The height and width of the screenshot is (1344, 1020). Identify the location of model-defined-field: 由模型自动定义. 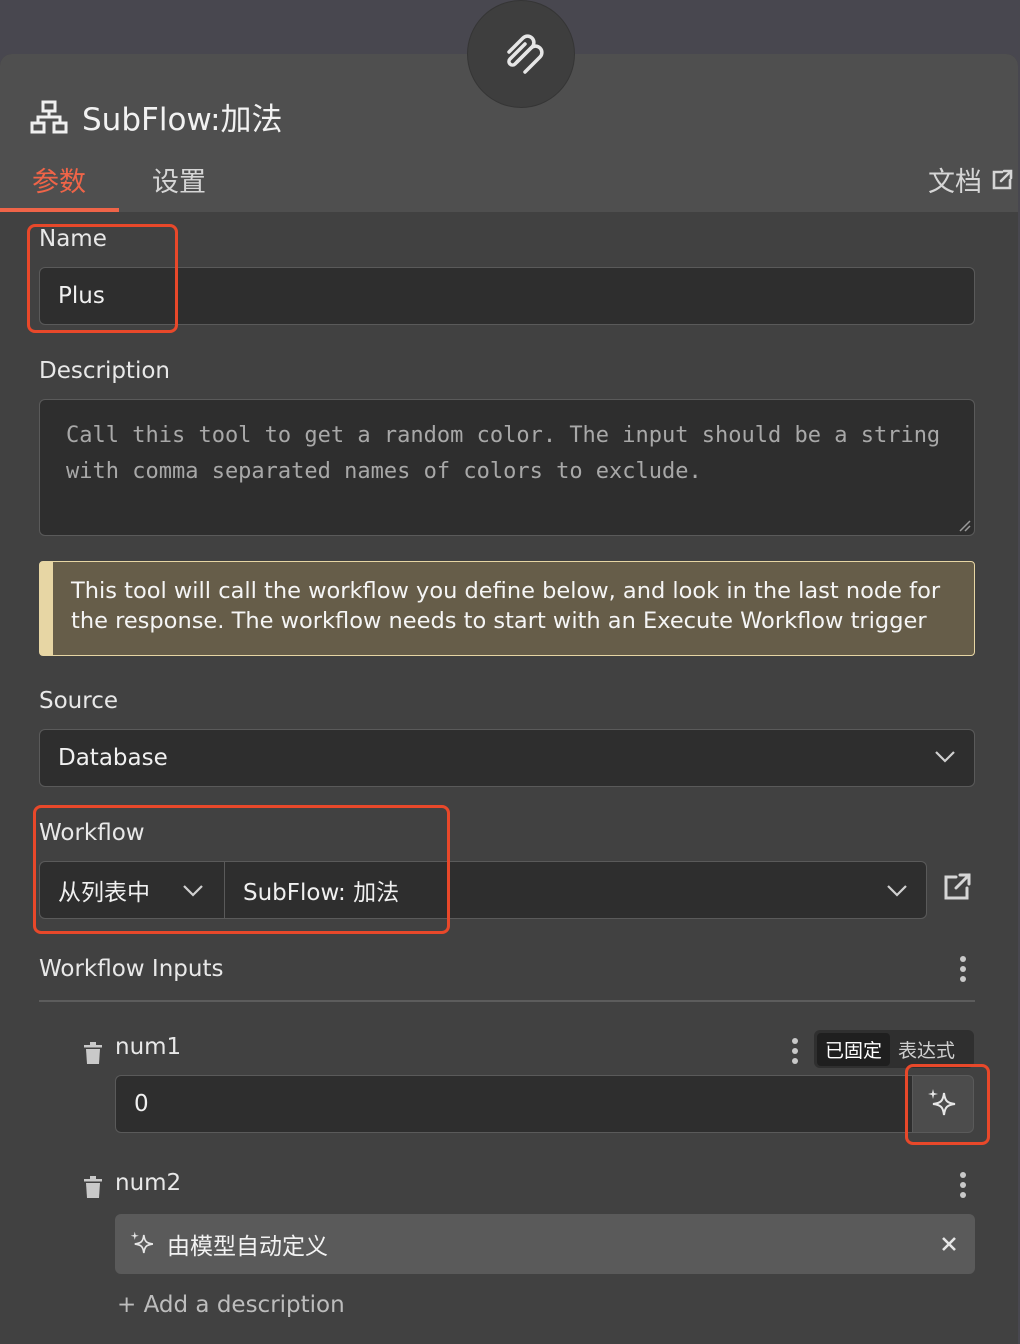
(545, 1244).